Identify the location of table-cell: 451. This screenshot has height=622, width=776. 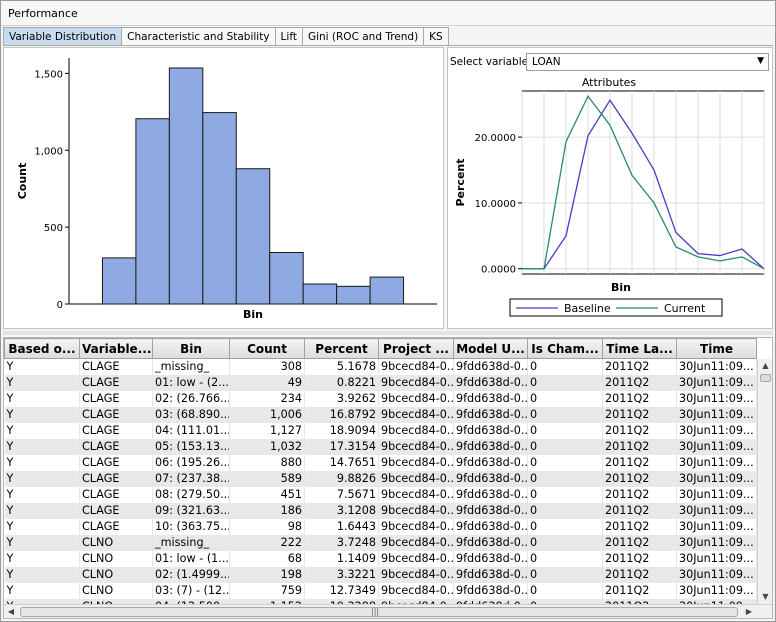
(267, 494).